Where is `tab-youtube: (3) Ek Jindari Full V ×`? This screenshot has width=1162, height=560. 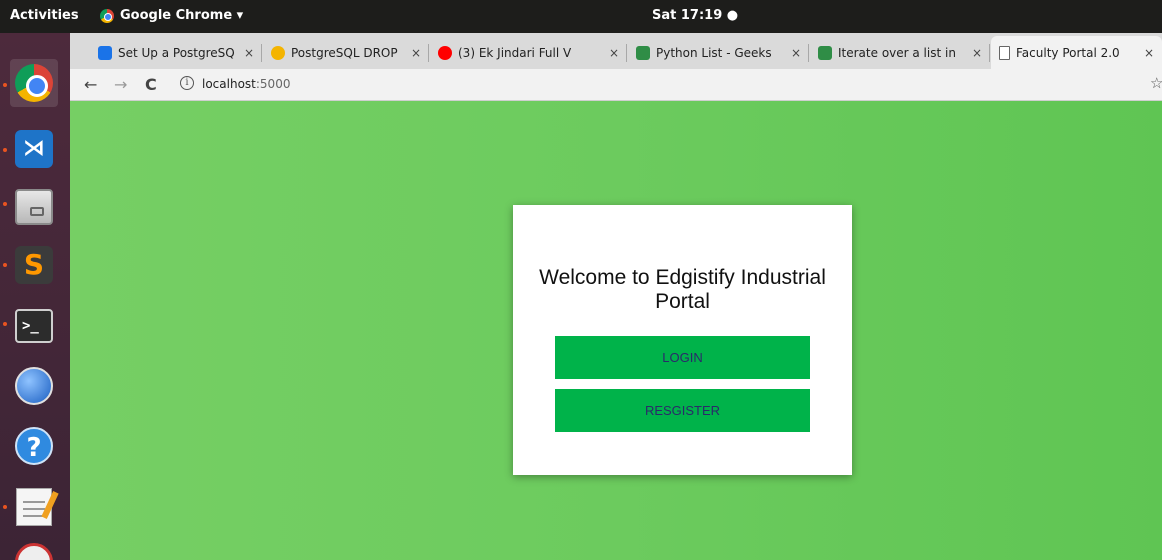 tab-youtube: (3) Ek Jindari Full V × is located at coordinates (528, 52).